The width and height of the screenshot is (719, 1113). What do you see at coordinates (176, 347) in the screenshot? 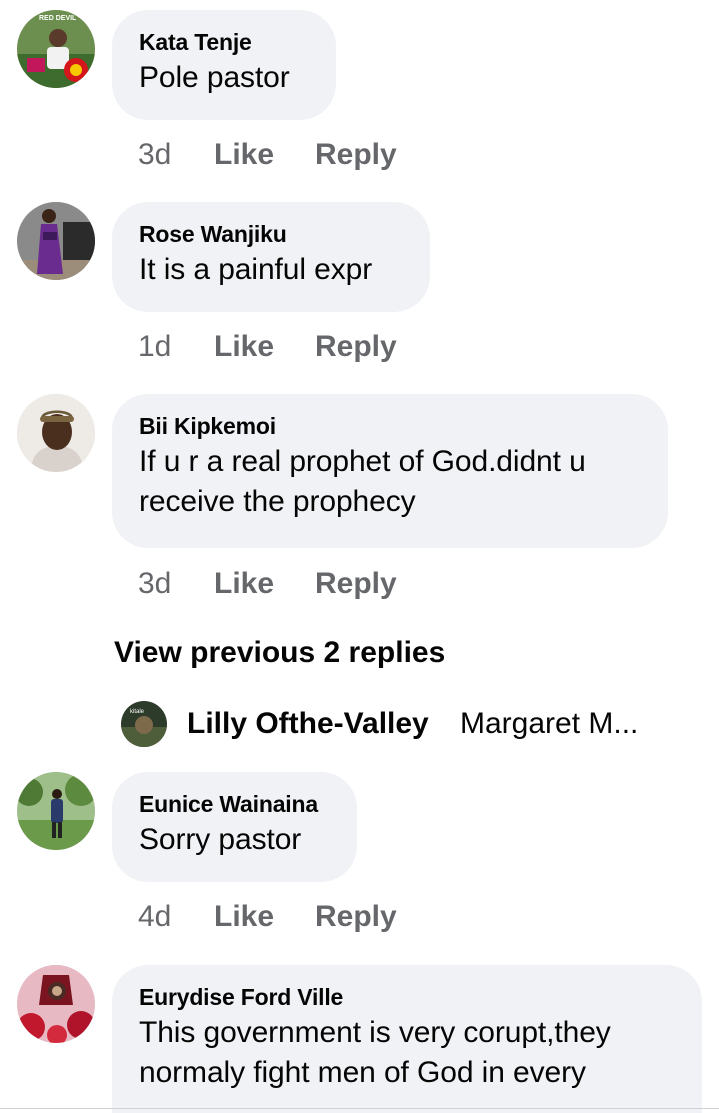
I see `comment-timestamp: 1d` at bounding box center [176, 347].